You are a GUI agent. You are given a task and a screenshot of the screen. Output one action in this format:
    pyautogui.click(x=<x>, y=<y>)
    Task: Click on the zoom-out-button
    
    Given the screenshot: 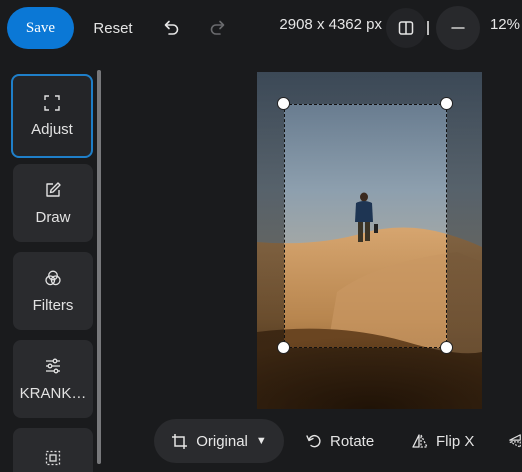 What is the action you would take?
    pyautogui.click(x=458, y=28)
    